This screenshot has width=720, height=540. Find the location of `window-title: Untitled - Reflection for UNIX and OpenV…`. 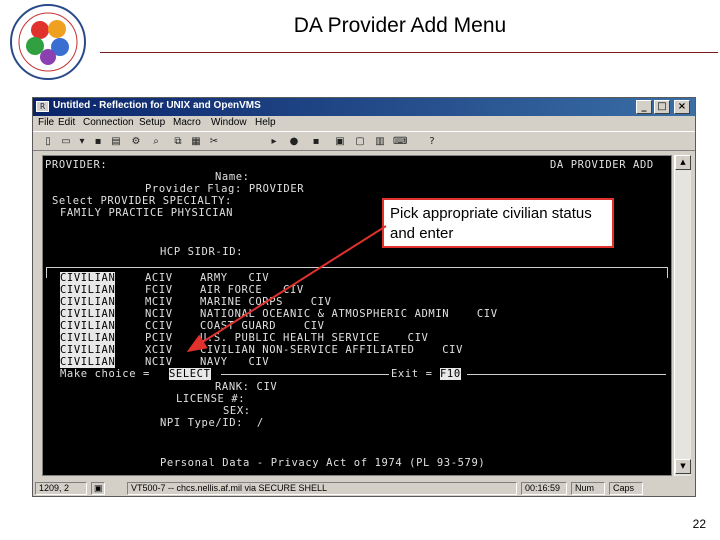

window-title: Untitled - Reflection for UNIX and OpenV… is located at coordinates (157, 105).